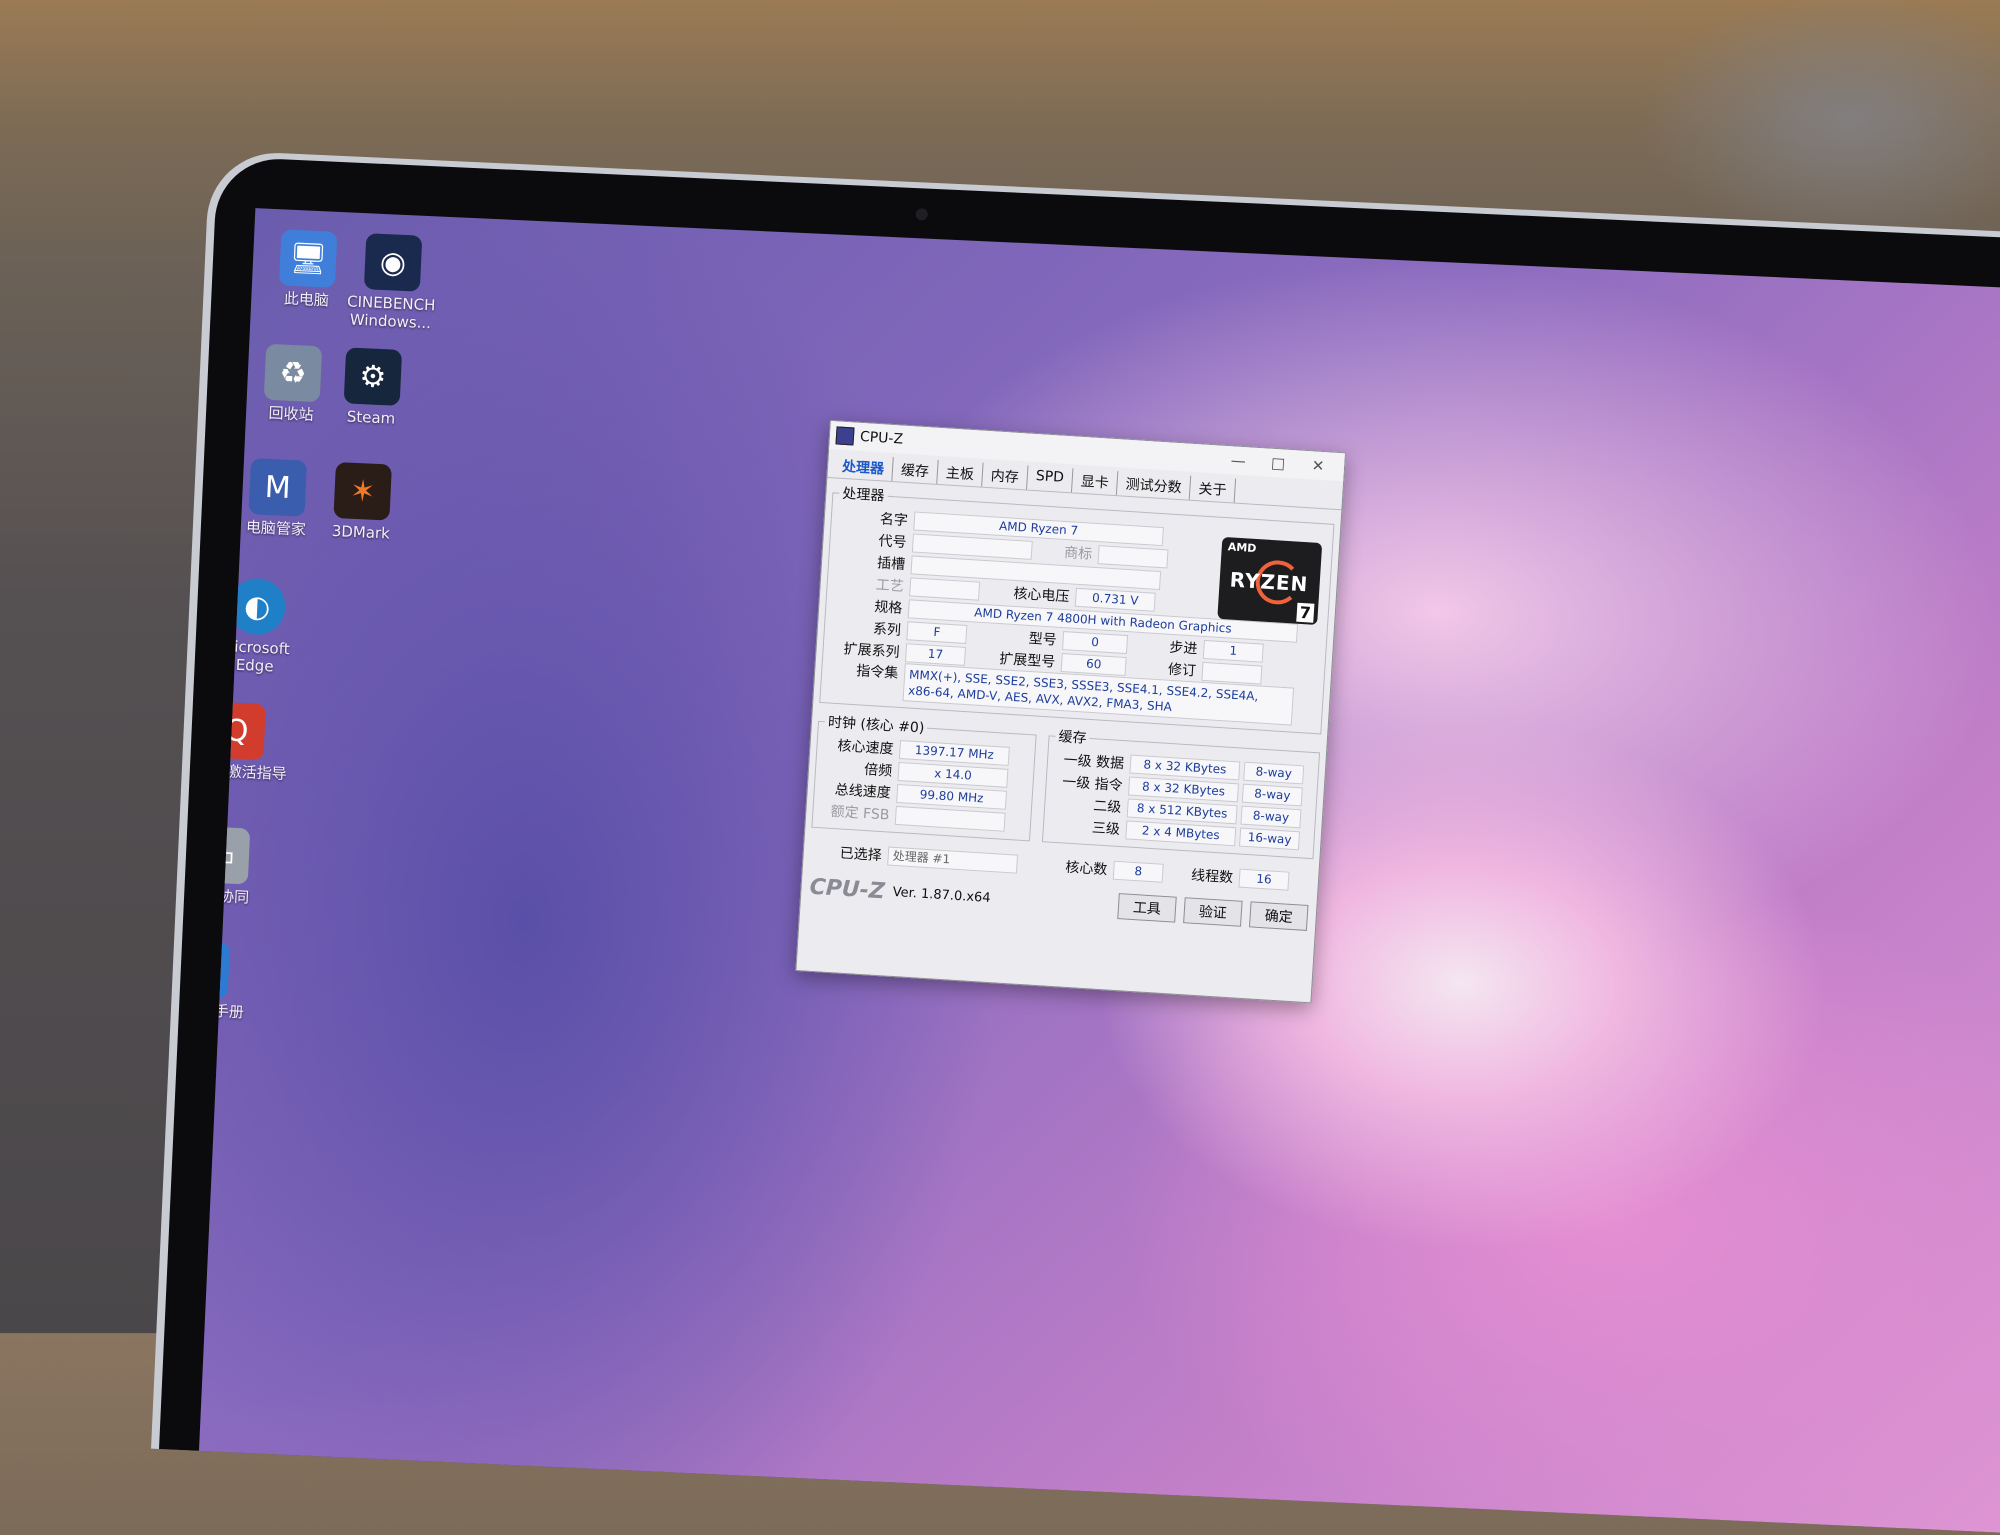 The image size is (2000, 1535). Describe the element at coordinates (1050, 479) in the screenshot. I see `tab-spd: SPD` at that location.